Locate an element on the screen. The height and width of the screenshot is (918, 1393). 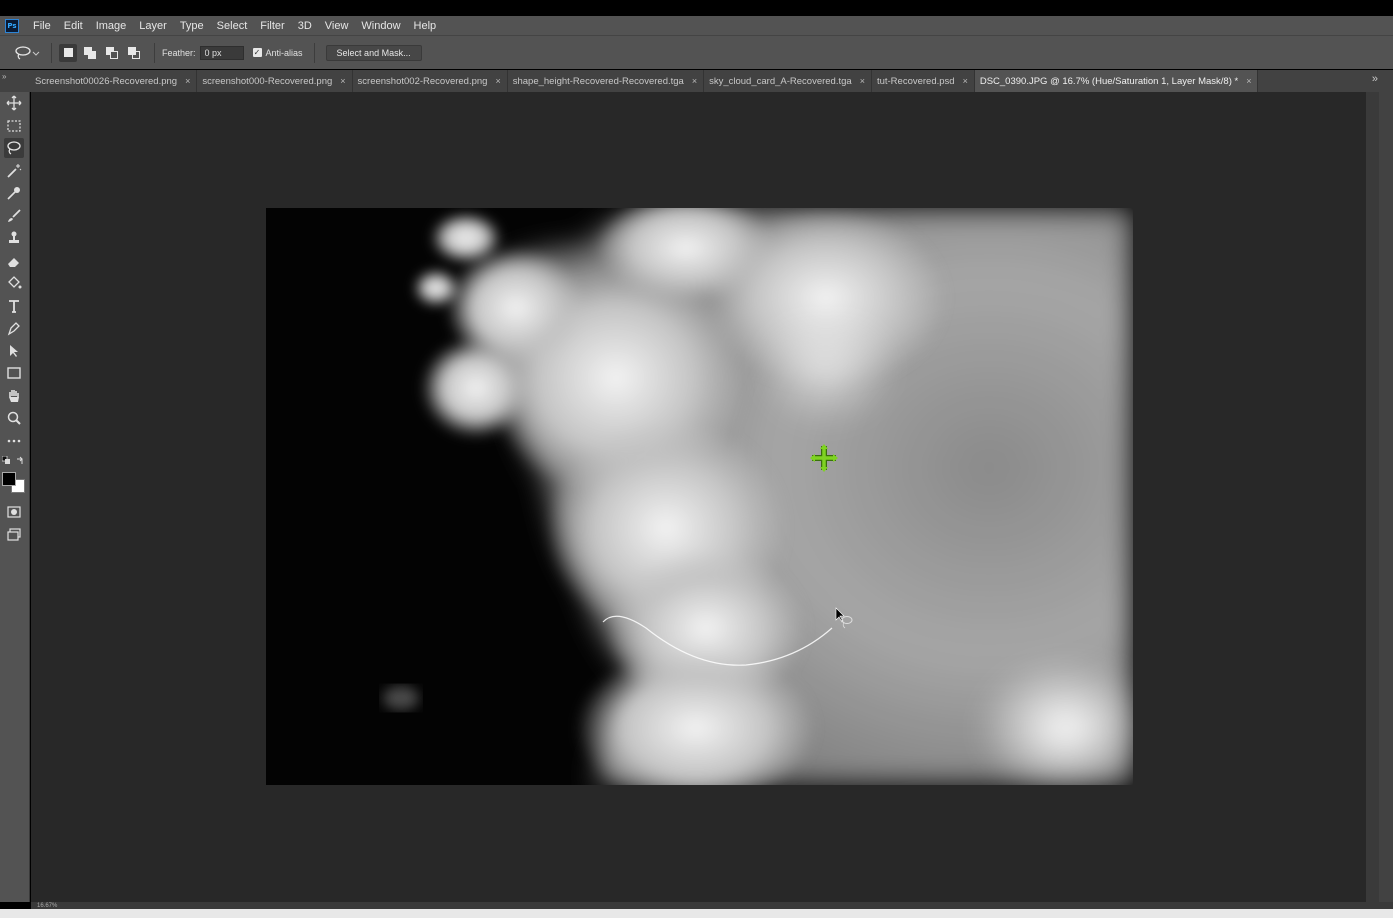
quick-mask-icon is located at coordinates (14, 512).